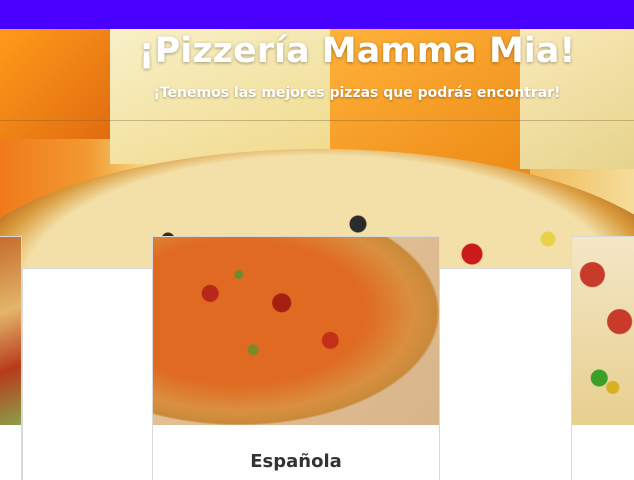 This screenshot has width=634, height=480. I want to click on hero-divider, so click(317, 120).